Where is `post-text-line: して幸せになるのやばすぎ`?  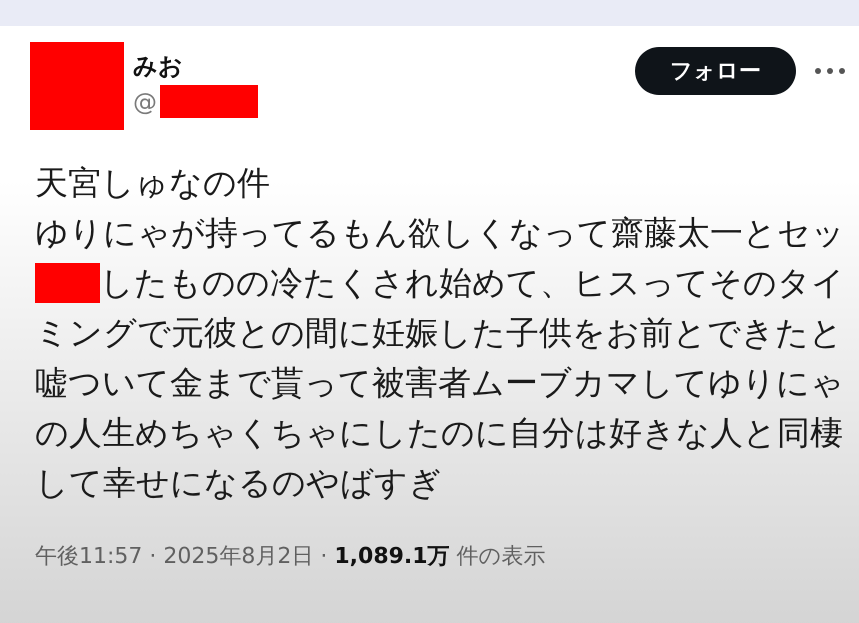 post-text-line: して幸せになるのやばすぎ is located at coordinates (238, 483).